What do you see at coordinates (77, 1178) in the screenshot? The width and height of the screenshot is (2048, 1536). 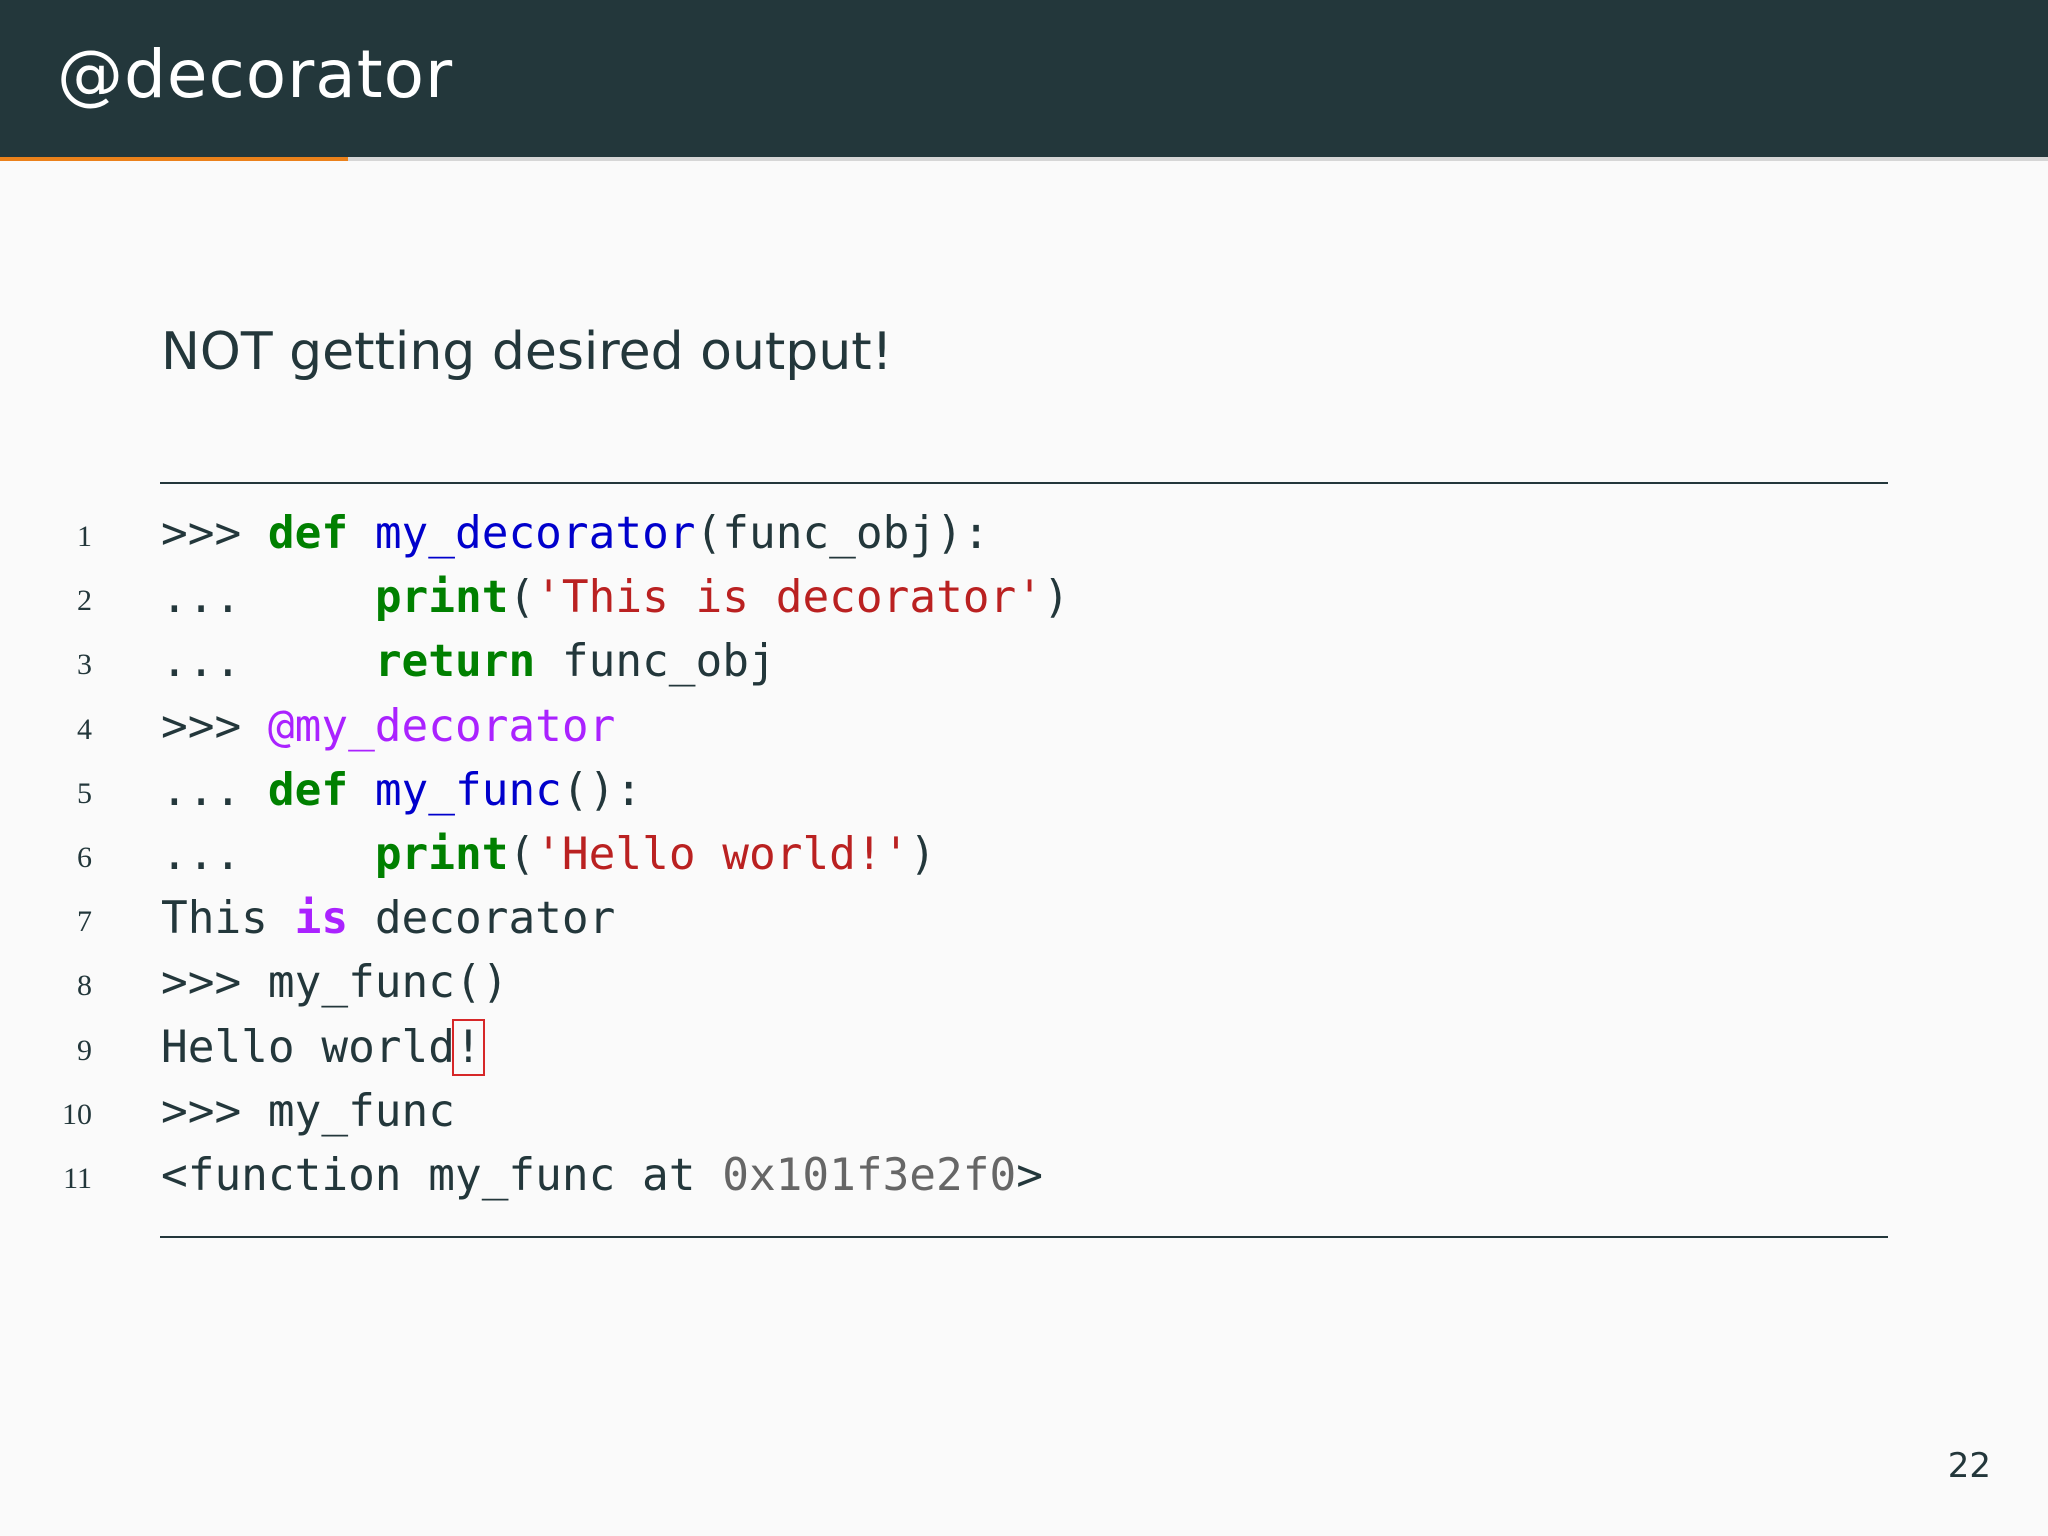 I see `line-number: 11` at bounding box center [77, 1178].